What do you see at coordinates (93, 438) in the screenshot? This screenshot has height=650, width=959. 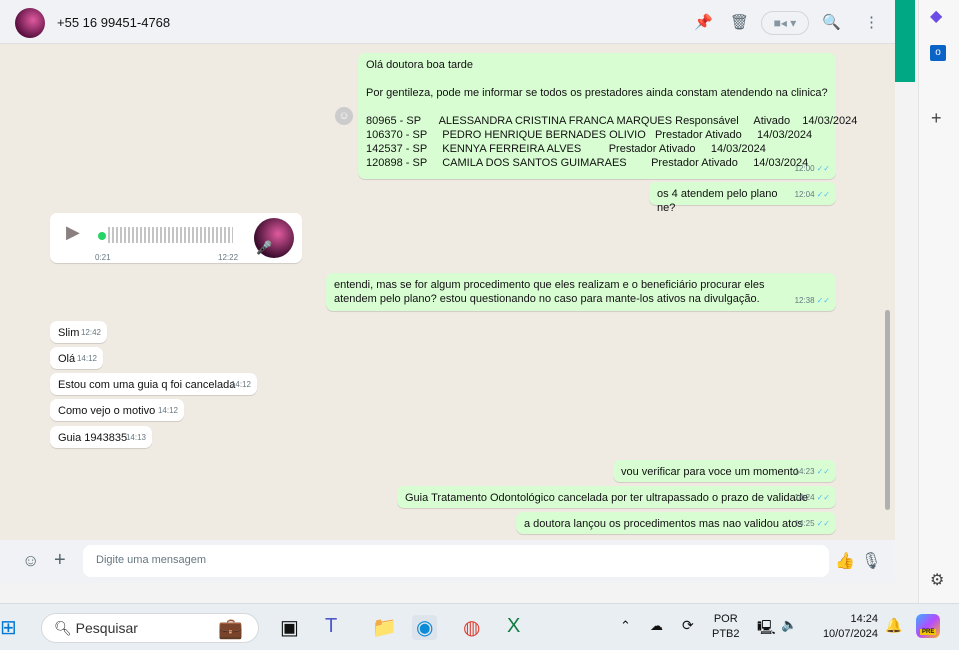 I see `message-text: Guia 1943835` at bounding box center [93, 438].